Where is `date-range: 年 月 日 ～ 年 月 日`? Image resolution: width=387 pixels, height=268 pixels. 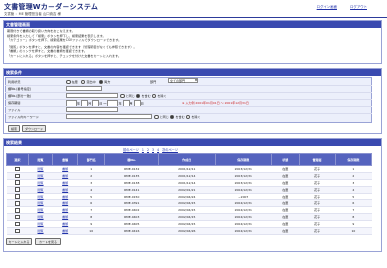 date-range: 年 月 日 ～ 年 月 日 is located at coordinates (126, 103).